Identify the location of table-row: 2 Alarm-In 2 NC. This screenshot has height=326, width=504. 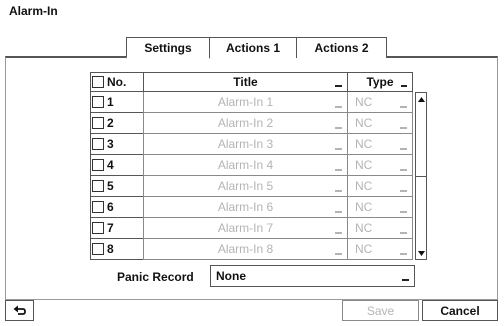
(258, 123).